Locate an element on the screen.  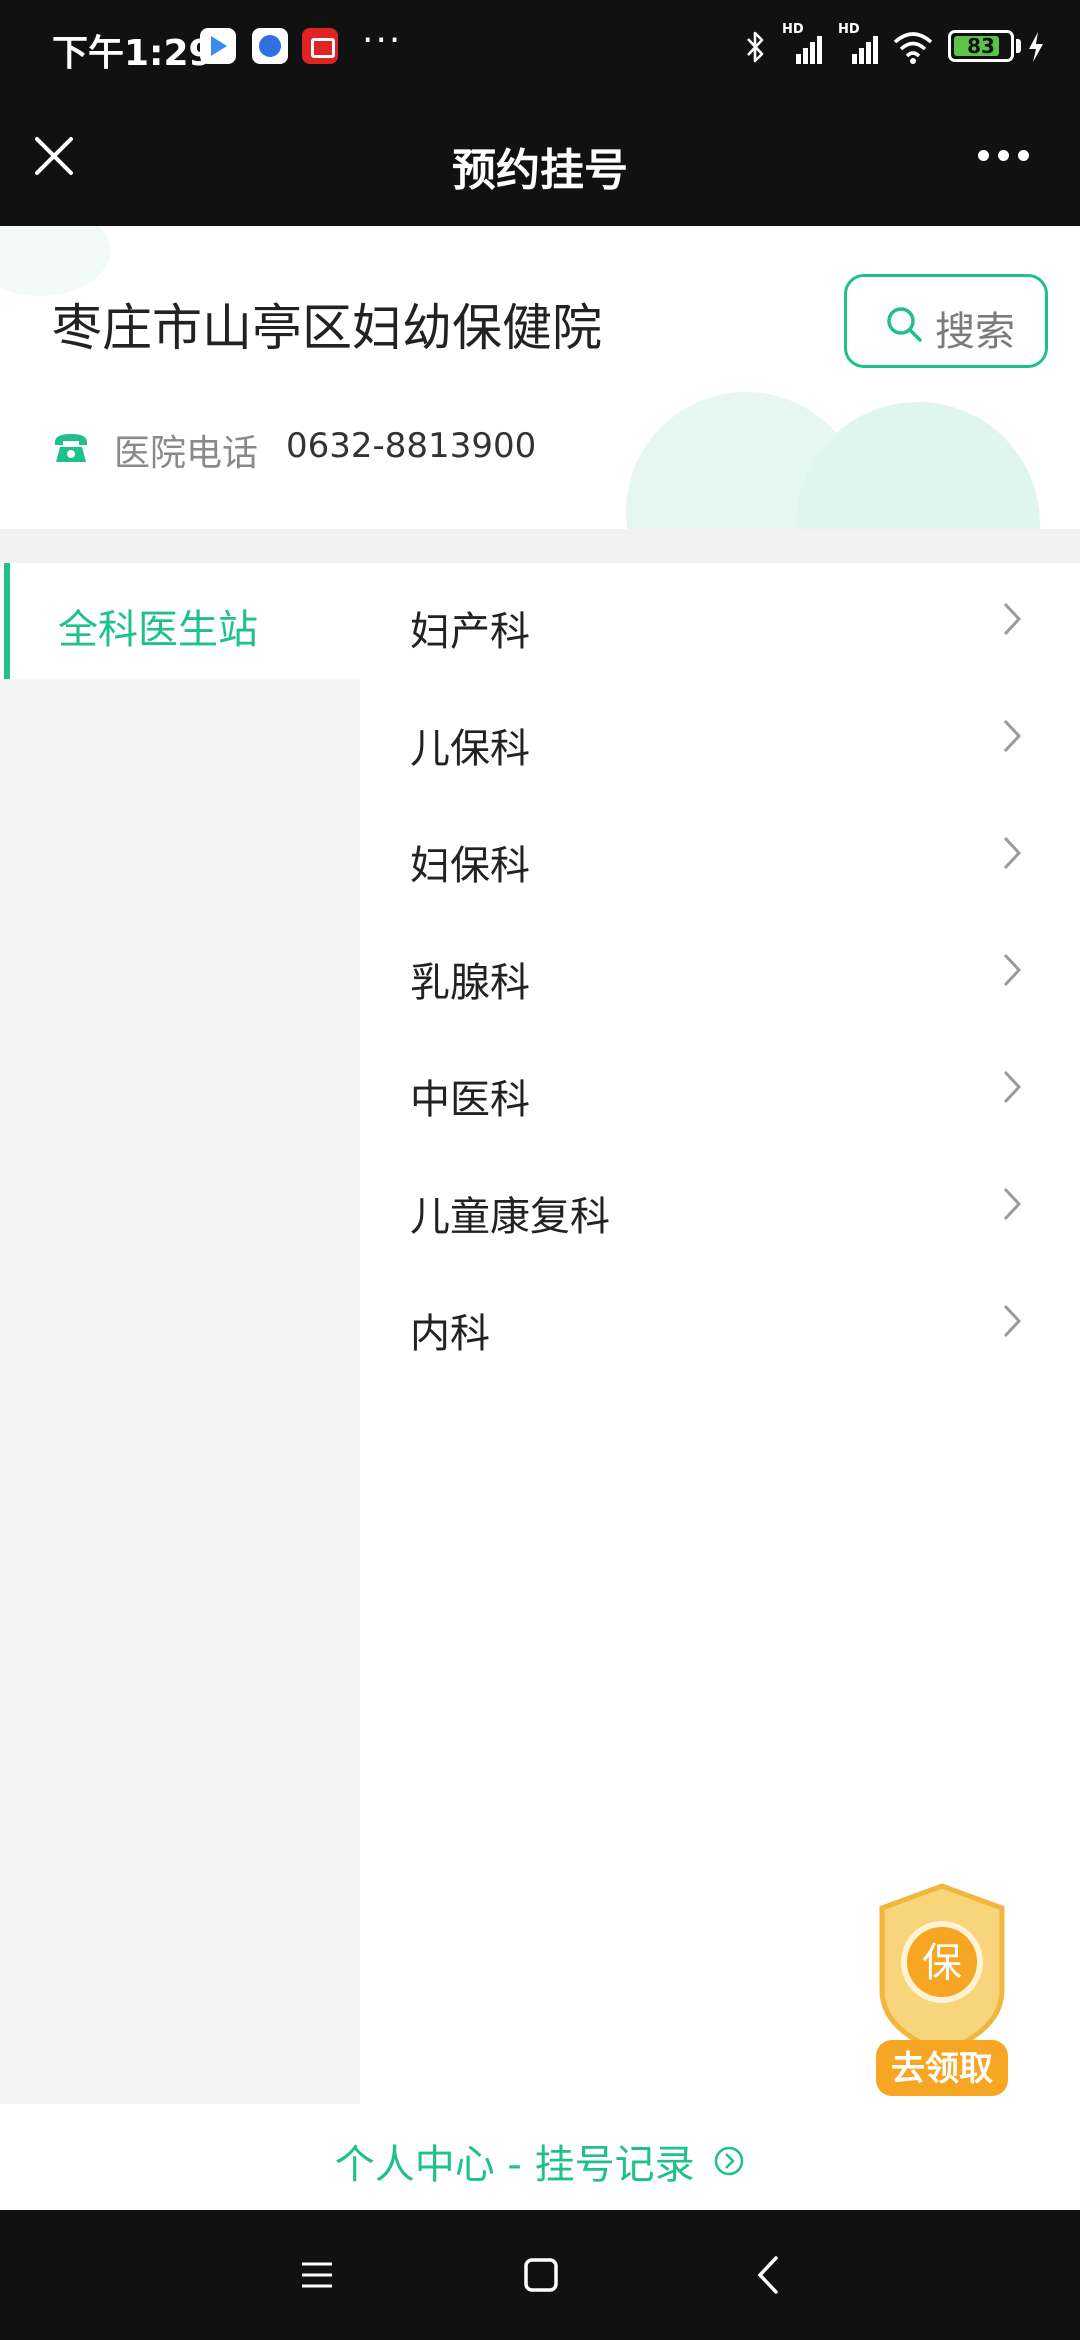
charging-icon is located at coordinates (1036, 47).